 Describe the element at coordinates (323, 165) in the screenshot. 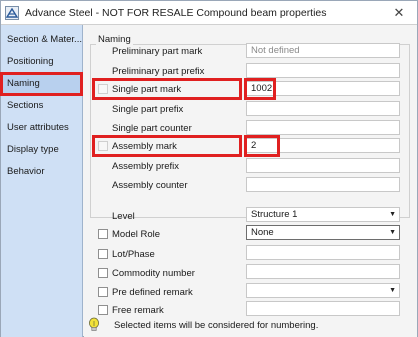

I see `assembly-prefix-field` at that location.